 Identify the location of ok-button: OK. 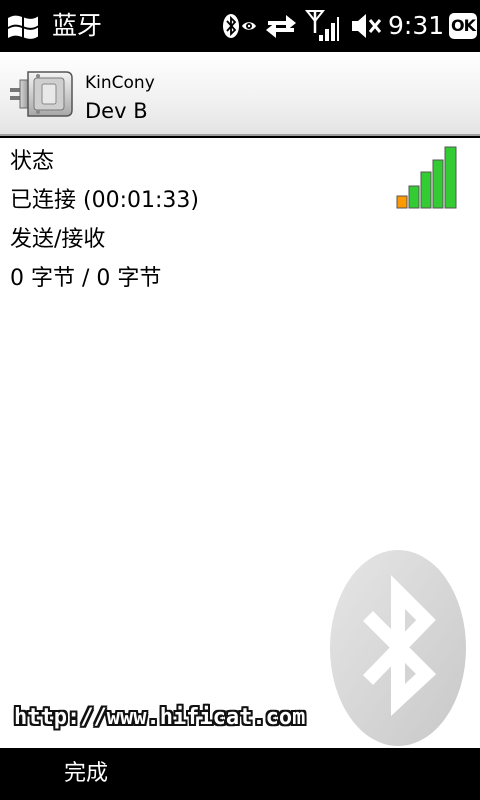
(463, 26).